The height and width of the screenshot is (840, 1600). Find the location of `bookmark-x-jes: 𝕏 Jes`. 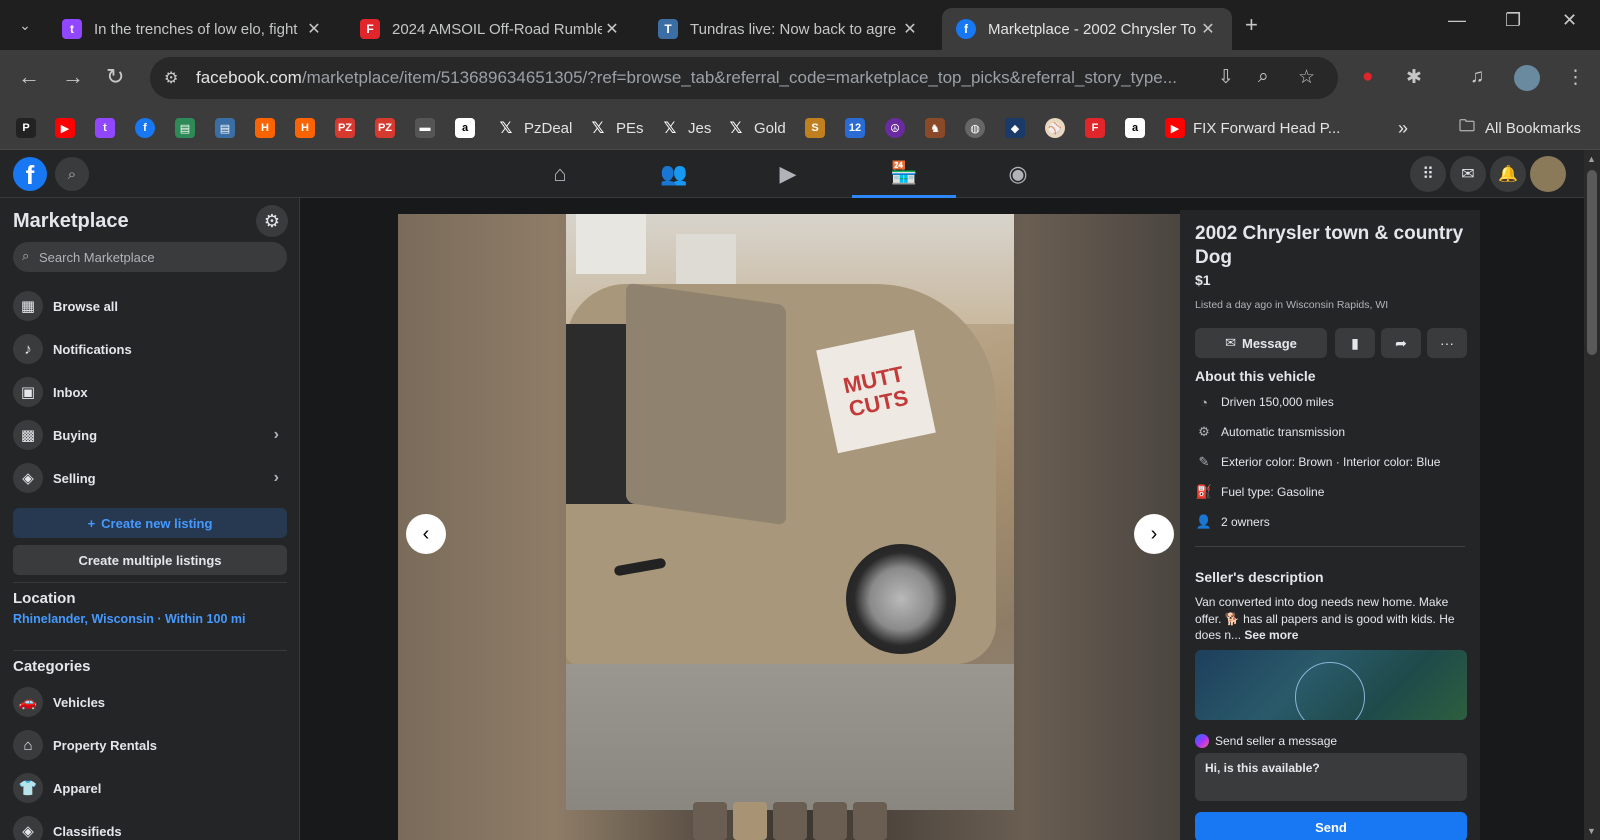

bookmark-x-jes: 𝕏 Jes is located at coordinates (686, 128).